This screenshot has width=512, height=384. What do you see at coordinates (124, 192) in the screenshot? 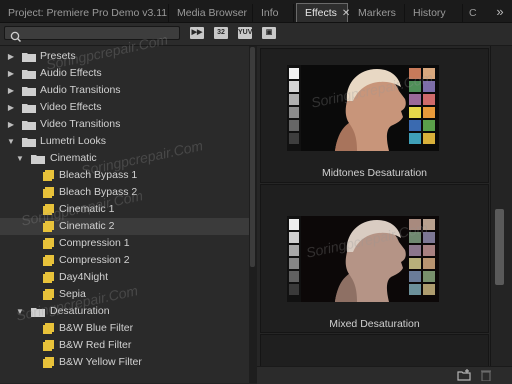
I see `preset-bleach-bypass-2: Bleach Bypass 2` at bounding box center [124, 192].